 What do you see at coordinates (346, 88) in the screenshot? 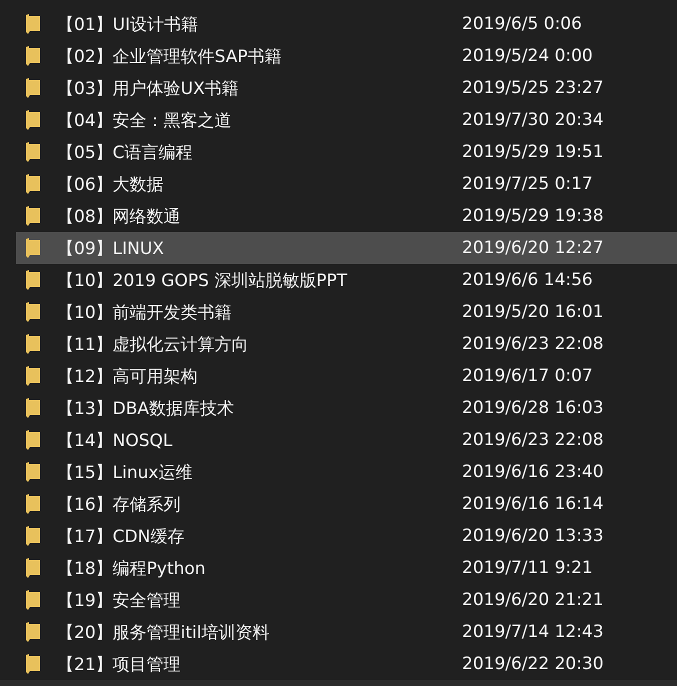
I see `folder-row: 【03】用户体验UX书籍 2019/5/25 23:27` at bounding box center [346, 88].